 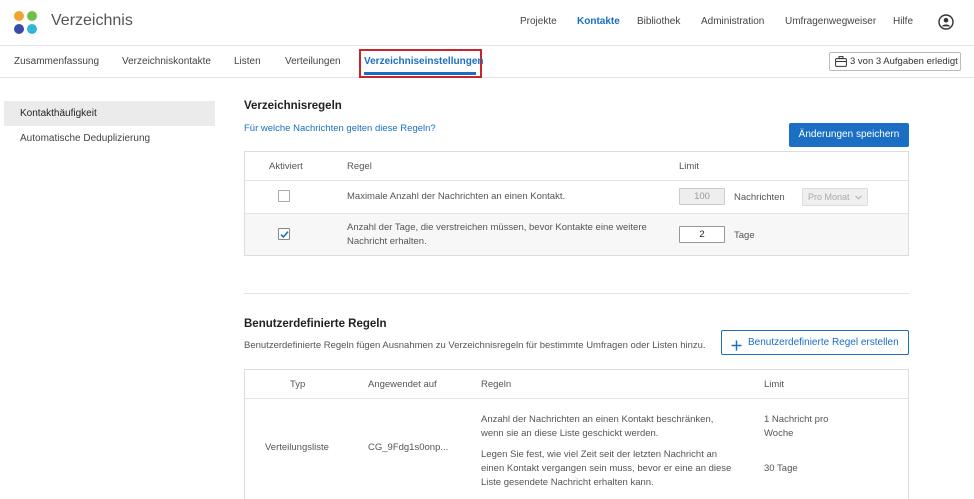 What do you see at coordinates (32, 16) in the screenshot?
I see `logo-dot-green` at bounding box center [32, 16].